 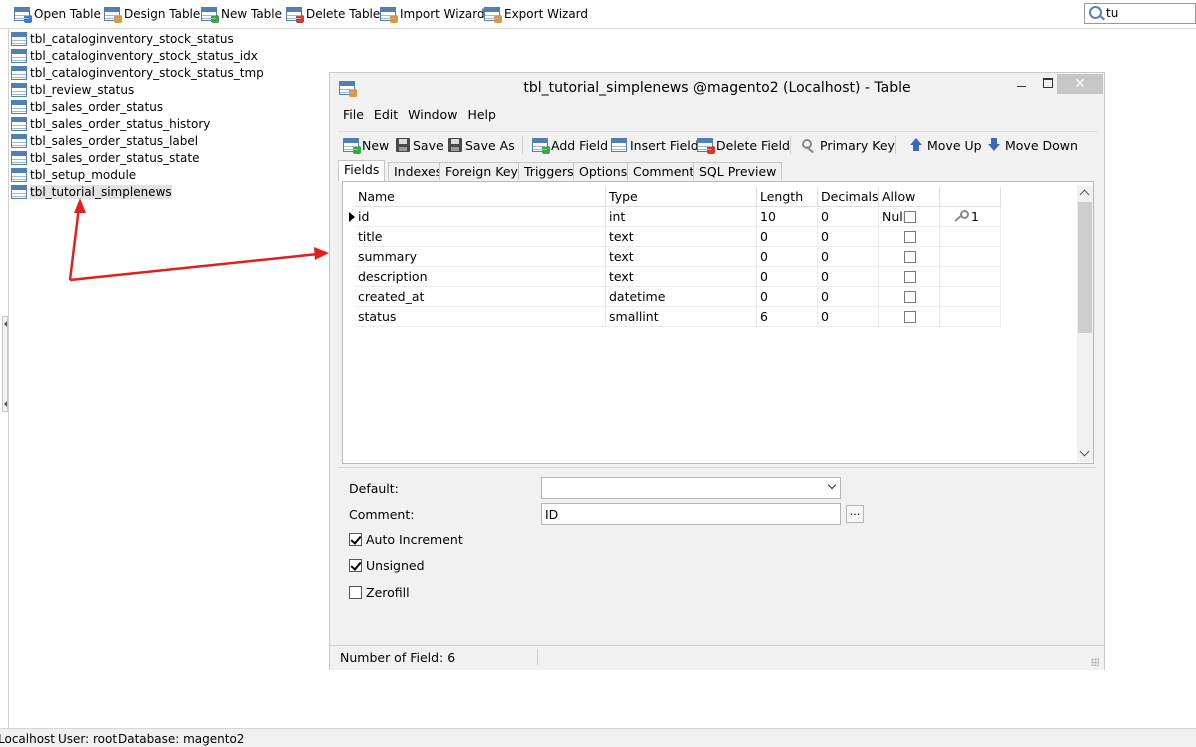 I want to click on column-header-name: Name, so click(x=480, y=197).